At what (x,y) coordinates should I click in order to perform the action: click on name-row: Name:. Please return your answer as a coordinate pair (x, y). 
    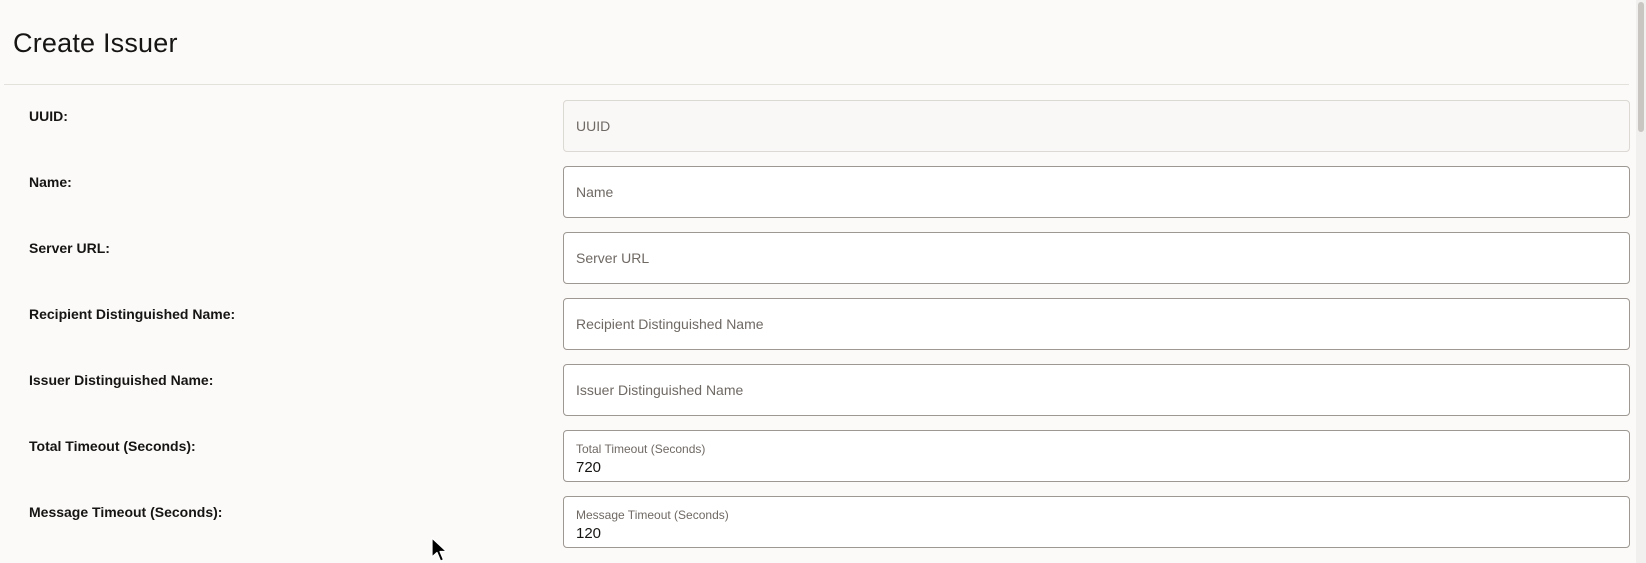
    Looking at the image, I should click on (823, 199).